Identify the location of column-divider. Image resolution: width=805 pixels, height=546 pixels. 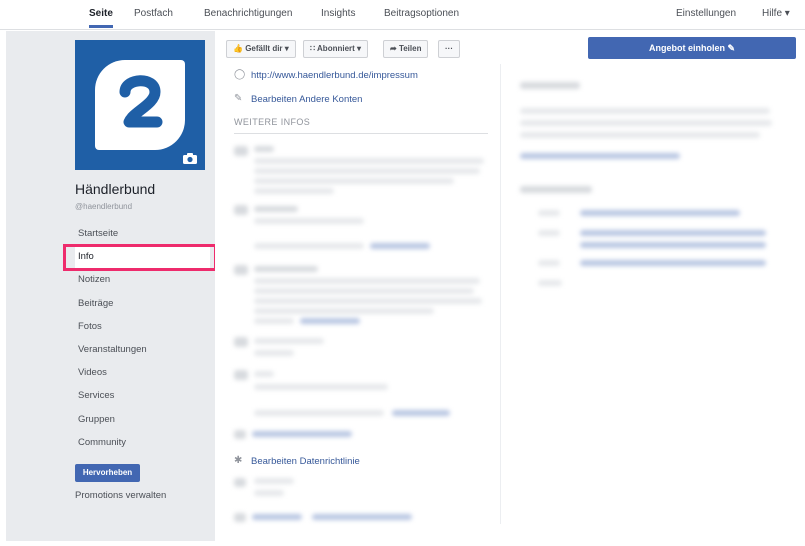
(500, 294).